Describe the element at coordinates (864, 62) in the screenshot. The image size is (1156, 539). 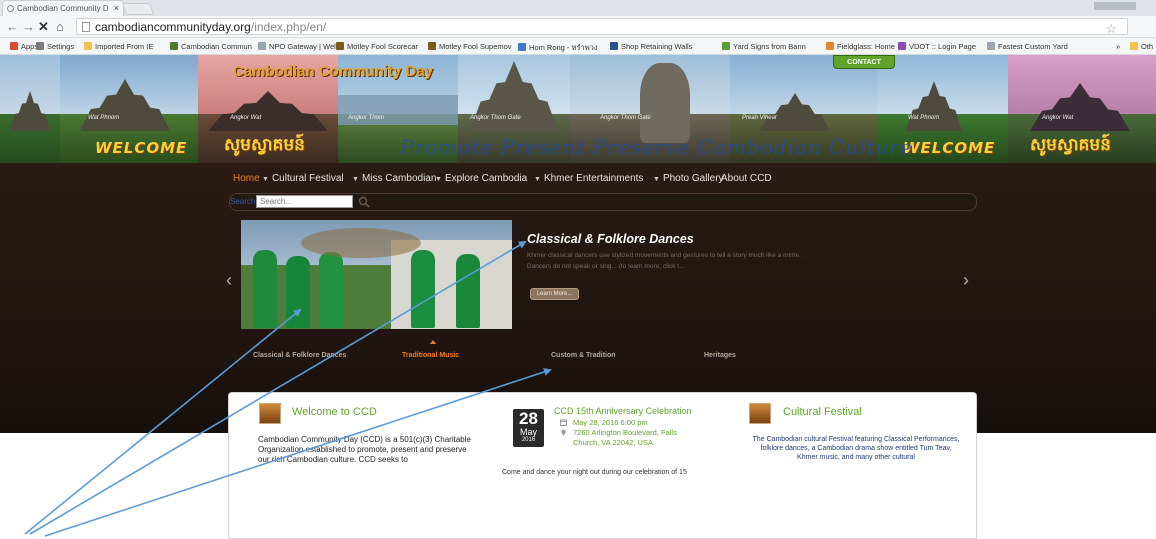
I see `contact-button: CONTACT` at that location.